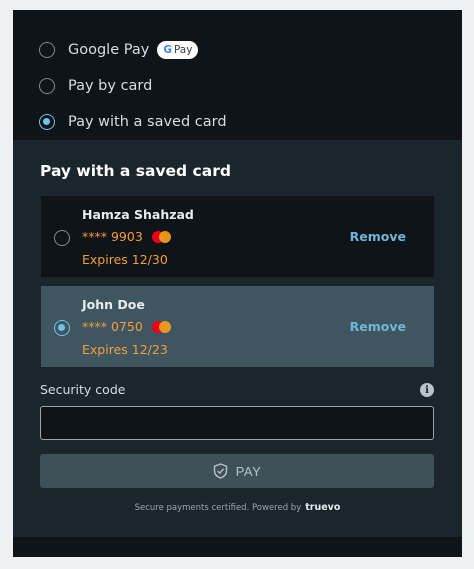 This screenshot has height=569, width=474. What do you see at coordinates (218, 507) in the screenshot?
I see `footer-text: Secure payments certified. Powered by` at bounding box center [218, 507].